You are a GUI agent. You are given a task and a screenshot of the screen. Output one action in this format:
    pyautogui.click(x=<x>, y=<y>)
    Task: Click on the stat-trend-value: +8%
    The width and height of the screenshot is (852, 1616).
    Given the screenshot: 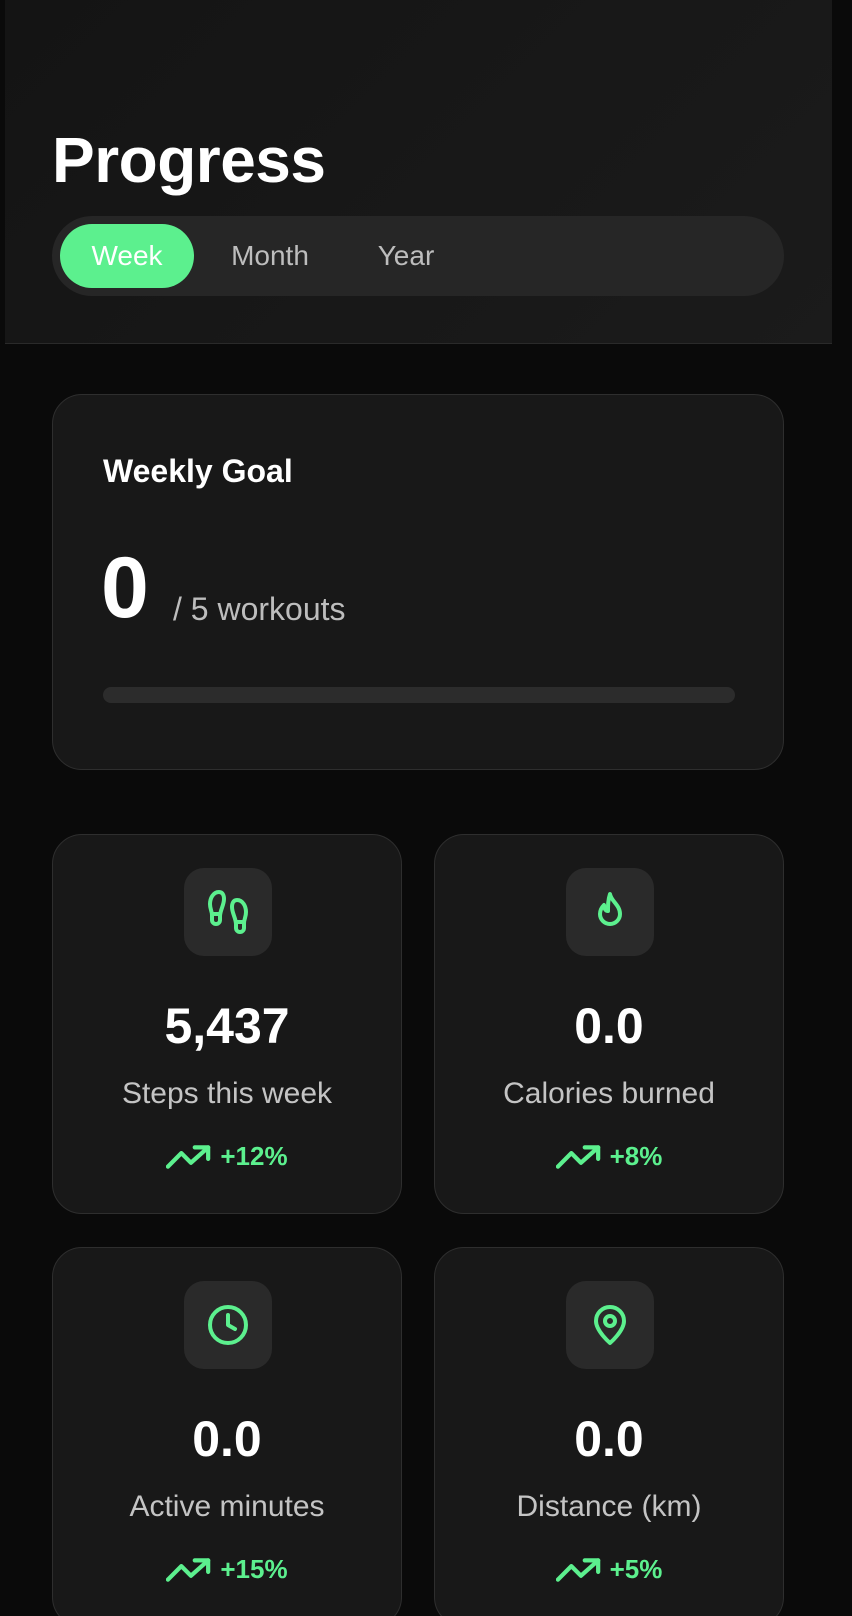 What is the action you would take?
    pyautogui.click(x=636, y=1156)
    